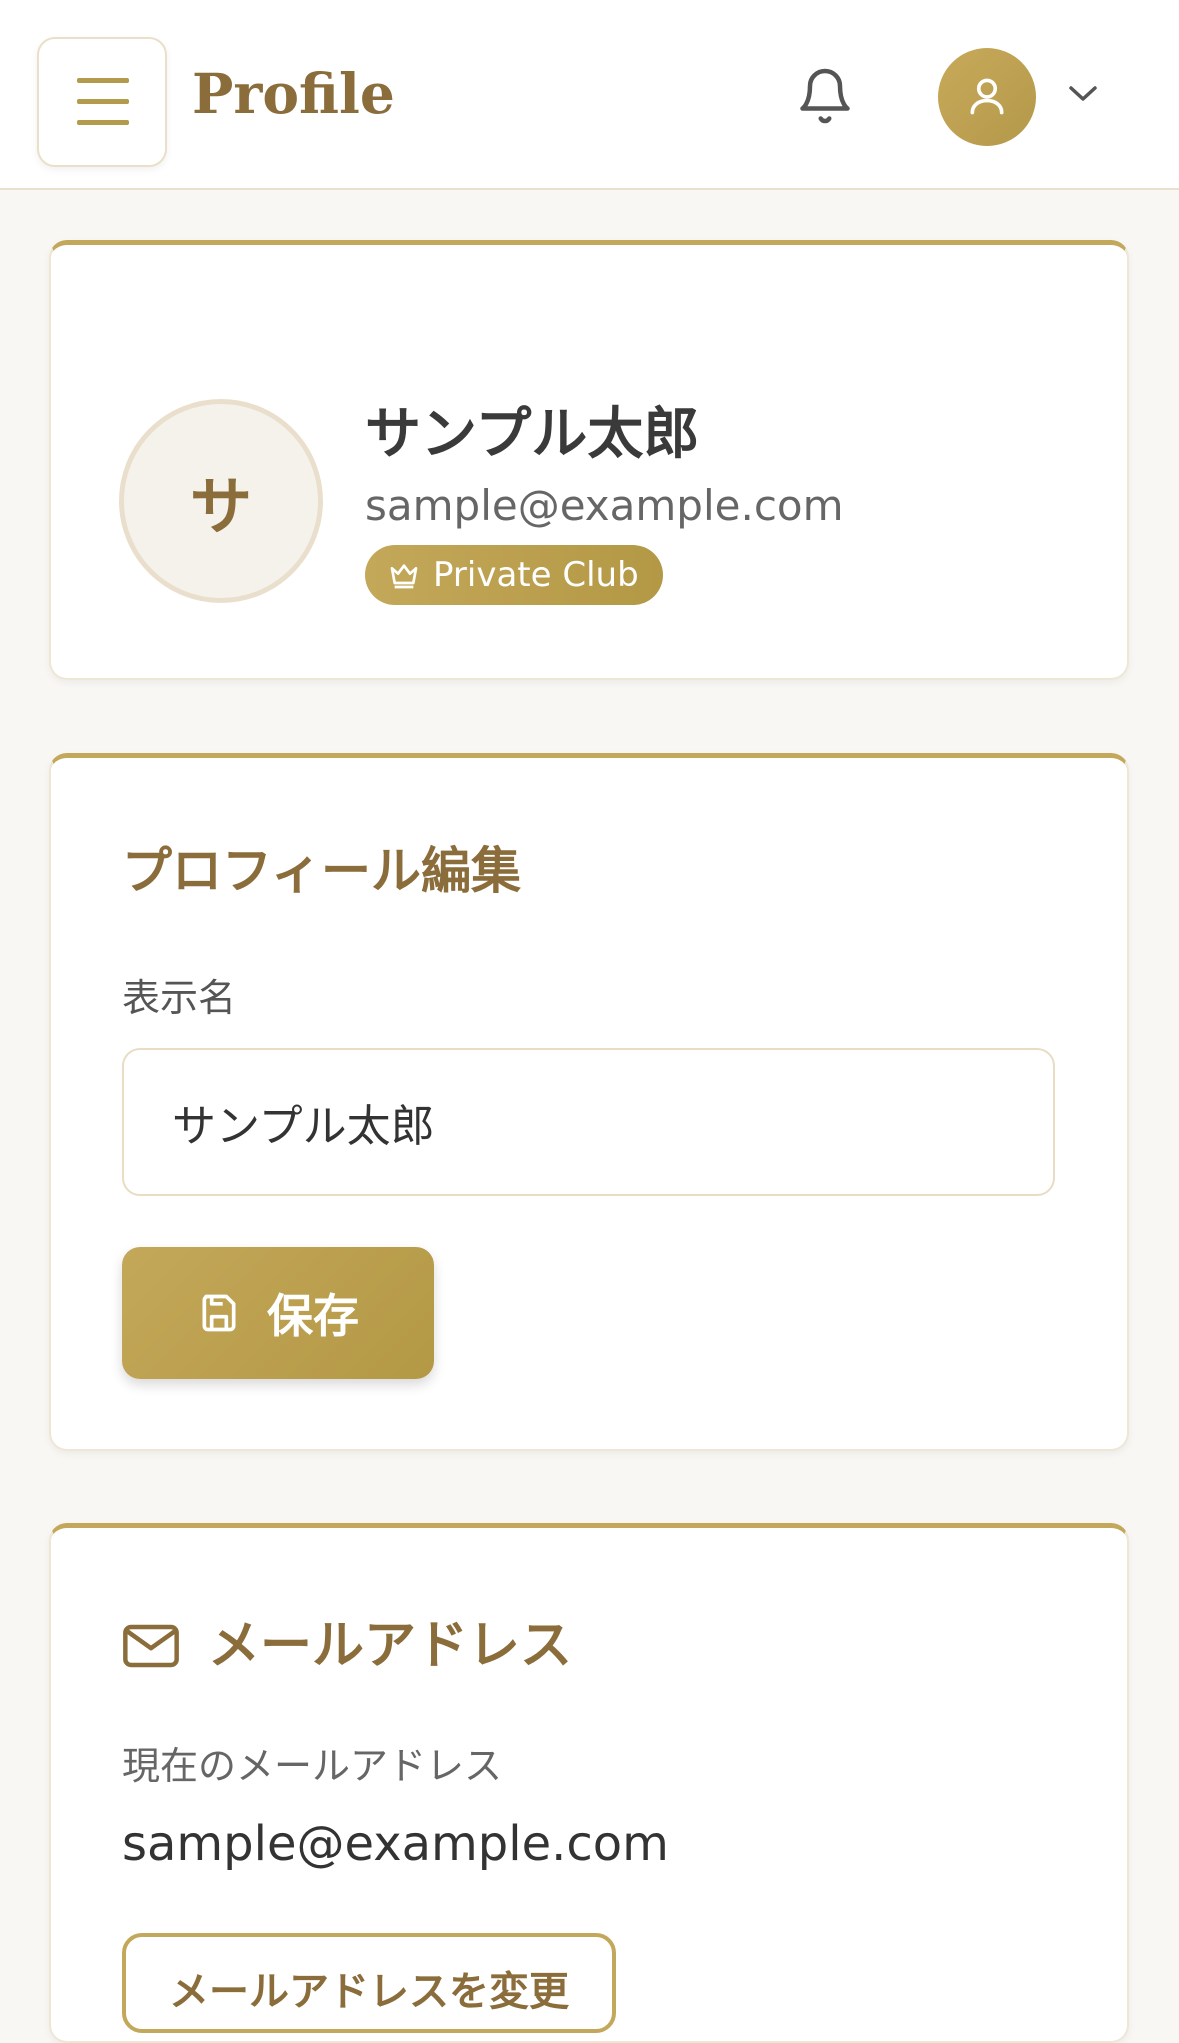 The image size is (1179, 2043). What do you see at coordinates (369, 1983) in the screenshot?
I see `change-email-button: メールアドレスを変更` at bounding box center [369, 1983].